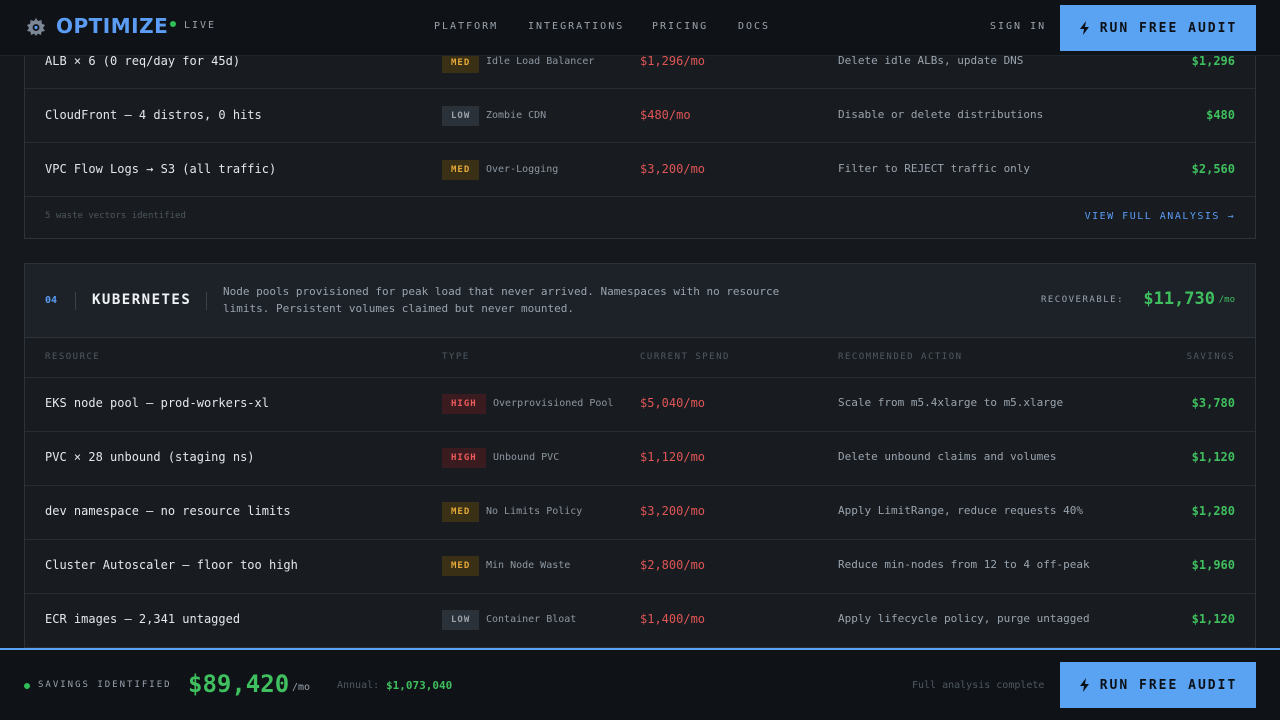  Describe the element at coordinates (673, 457) in the screenshot. I see `current-spend: $1,120/mo` at that location.